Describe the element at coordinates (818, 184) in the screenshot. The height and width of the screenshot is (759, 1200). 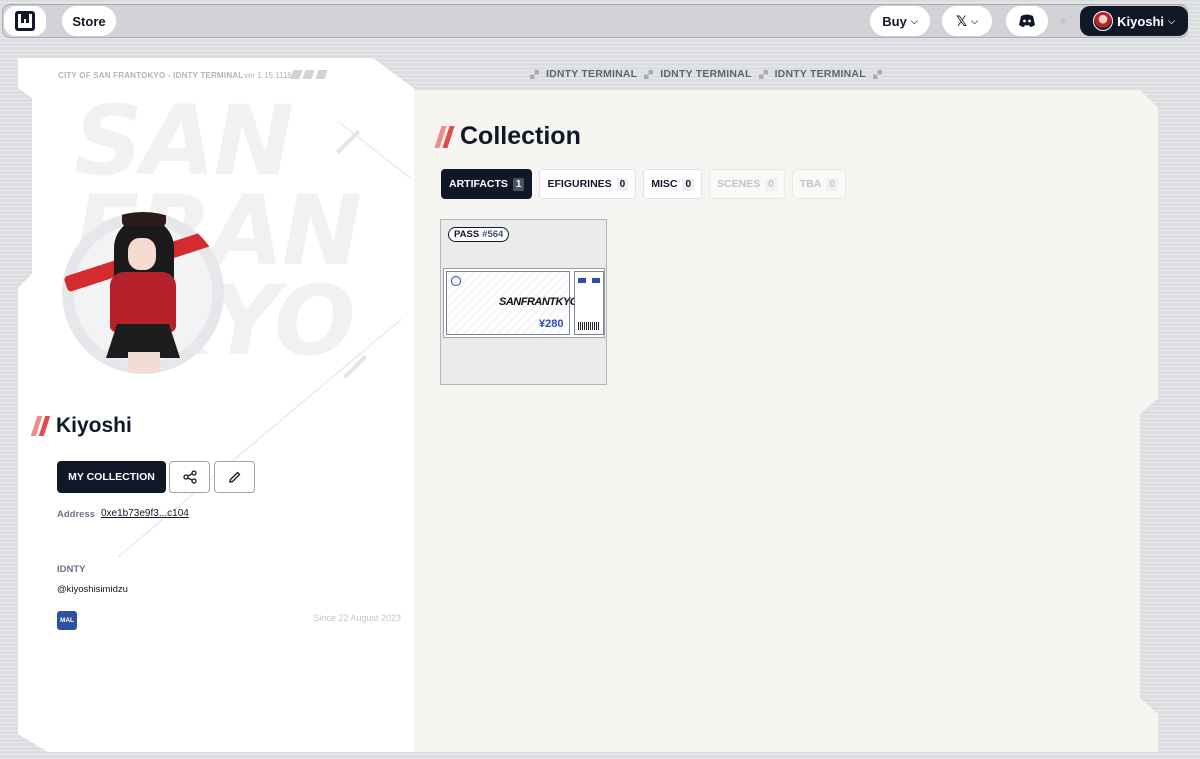
I see `tab-tba: TBA 0` at that location.